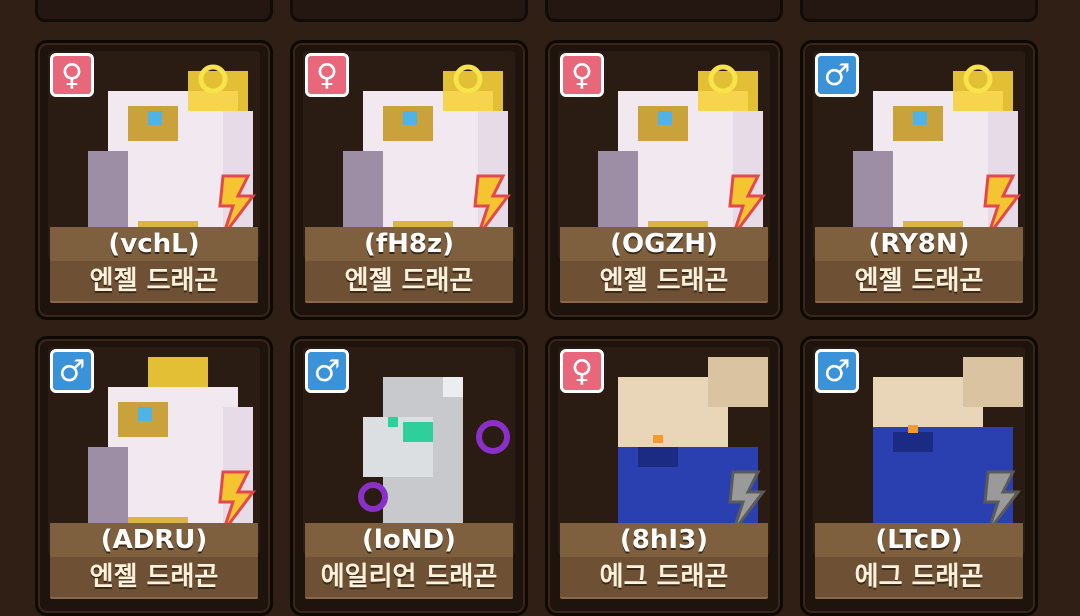 Image resolution: width=1080 pixels, height=616 pixels. I want to click on dragon-card: ♀ (vchL) 엔젤 드래곤, so click(154, 180).